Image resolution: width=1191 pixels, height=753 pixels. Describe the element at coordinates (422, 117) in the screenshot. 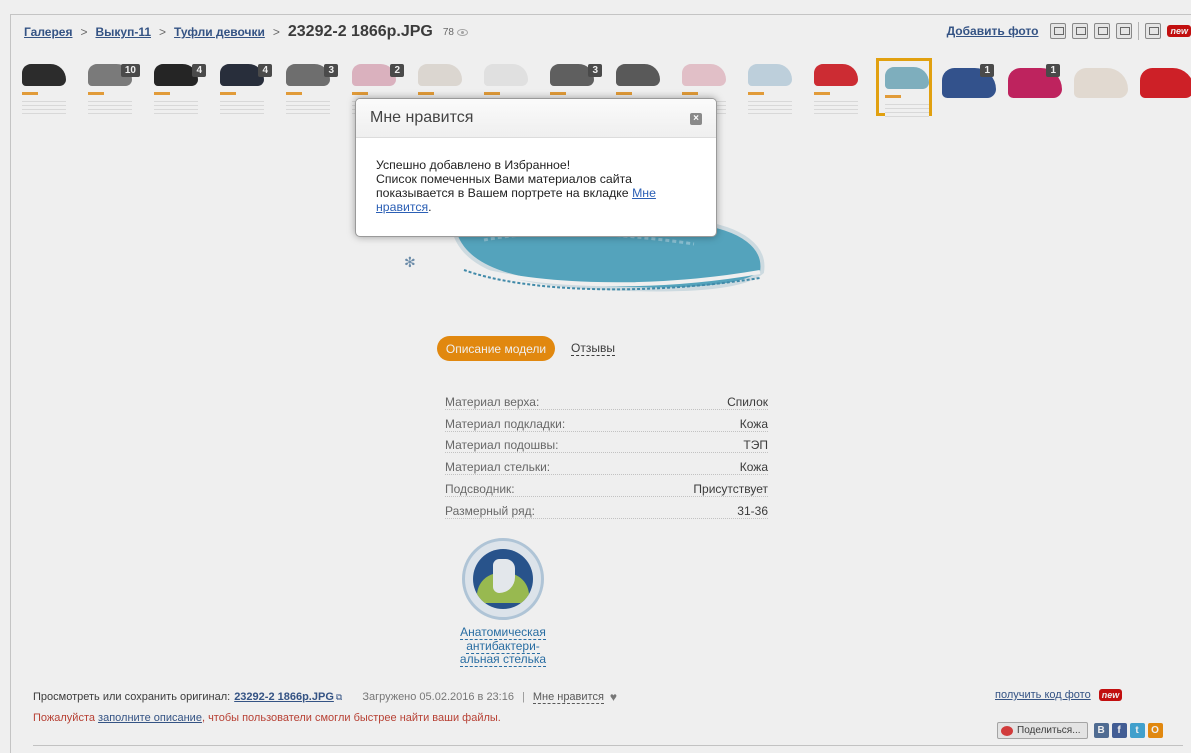

I see `dialog-title: Мне нравится` at that location.